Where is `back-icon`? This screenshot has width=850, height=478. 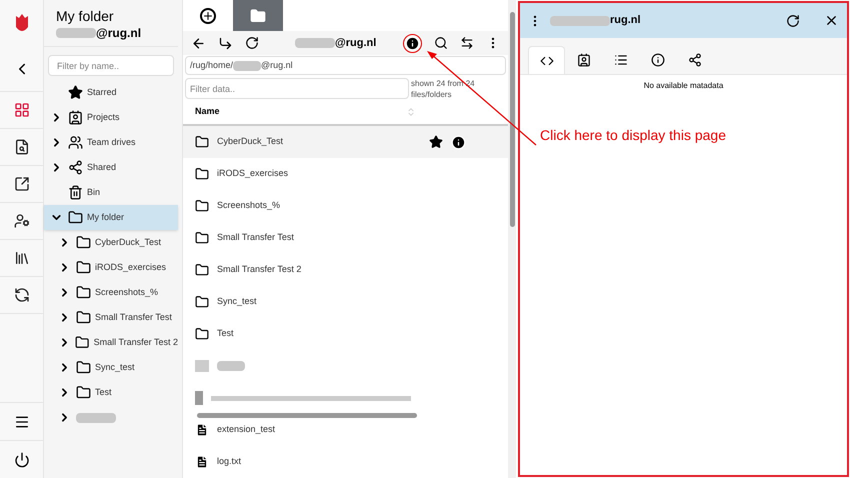
back-icon is located at coordinates (198, 43).